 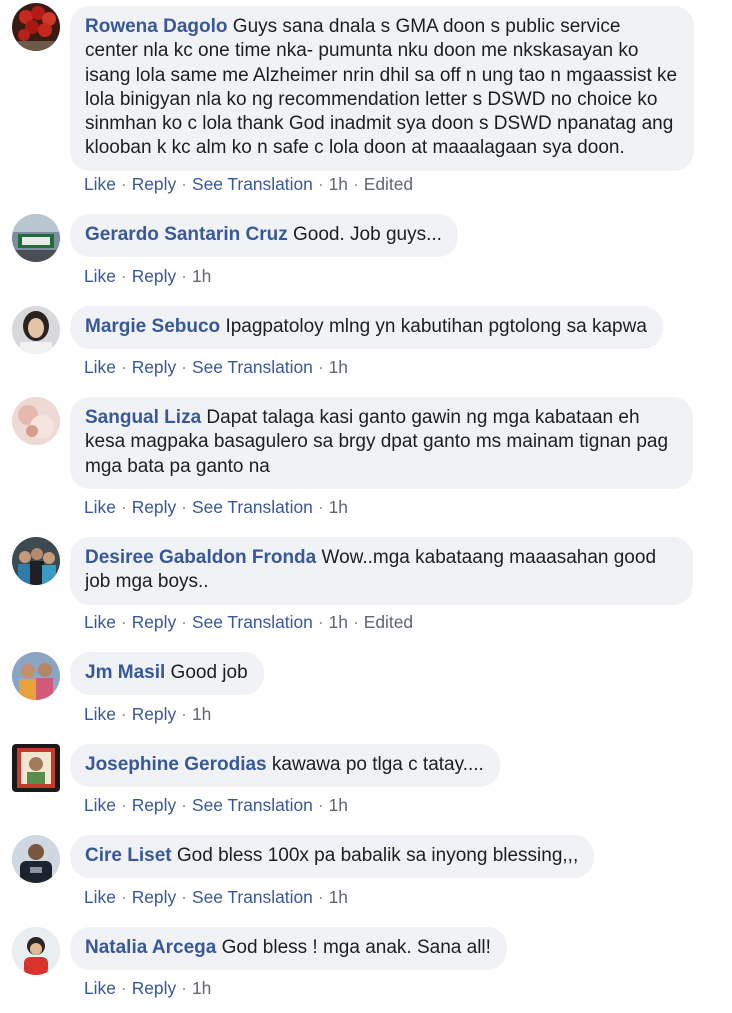 What do you see at coordinates (200, 557) in the screenshot?
I see `comment-author-link: Desiree Gabaldon Fronda` at bounding box center [200, 557].